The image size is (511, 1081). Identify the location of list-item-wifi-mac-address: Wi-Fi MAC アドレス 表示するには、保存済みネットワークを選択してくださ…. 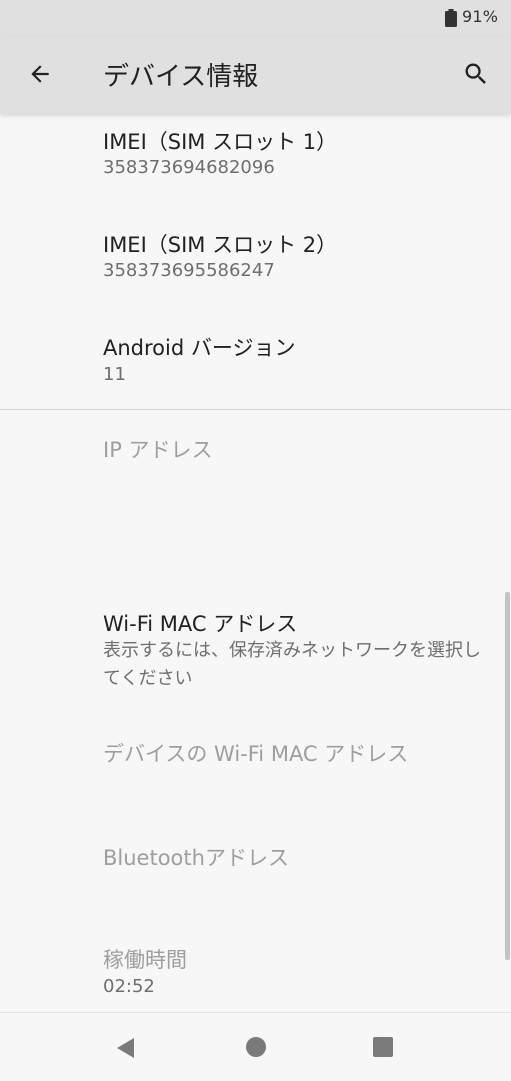
(255, 644).